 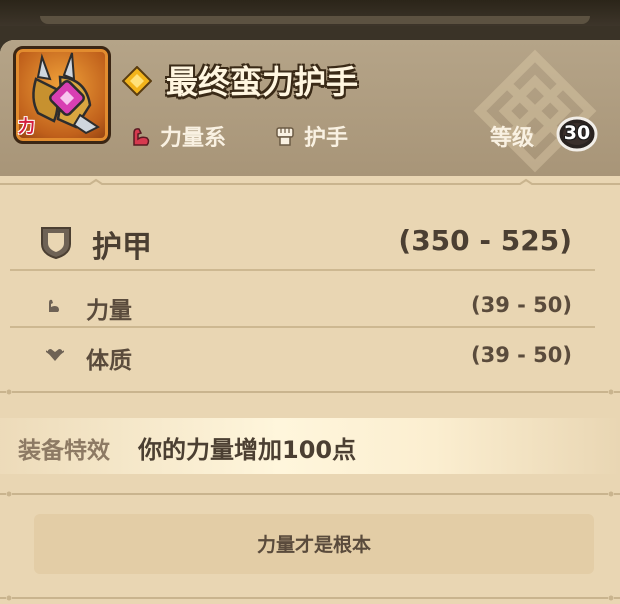 I want to click on item-icon: 力, so click(x=62, y=95).